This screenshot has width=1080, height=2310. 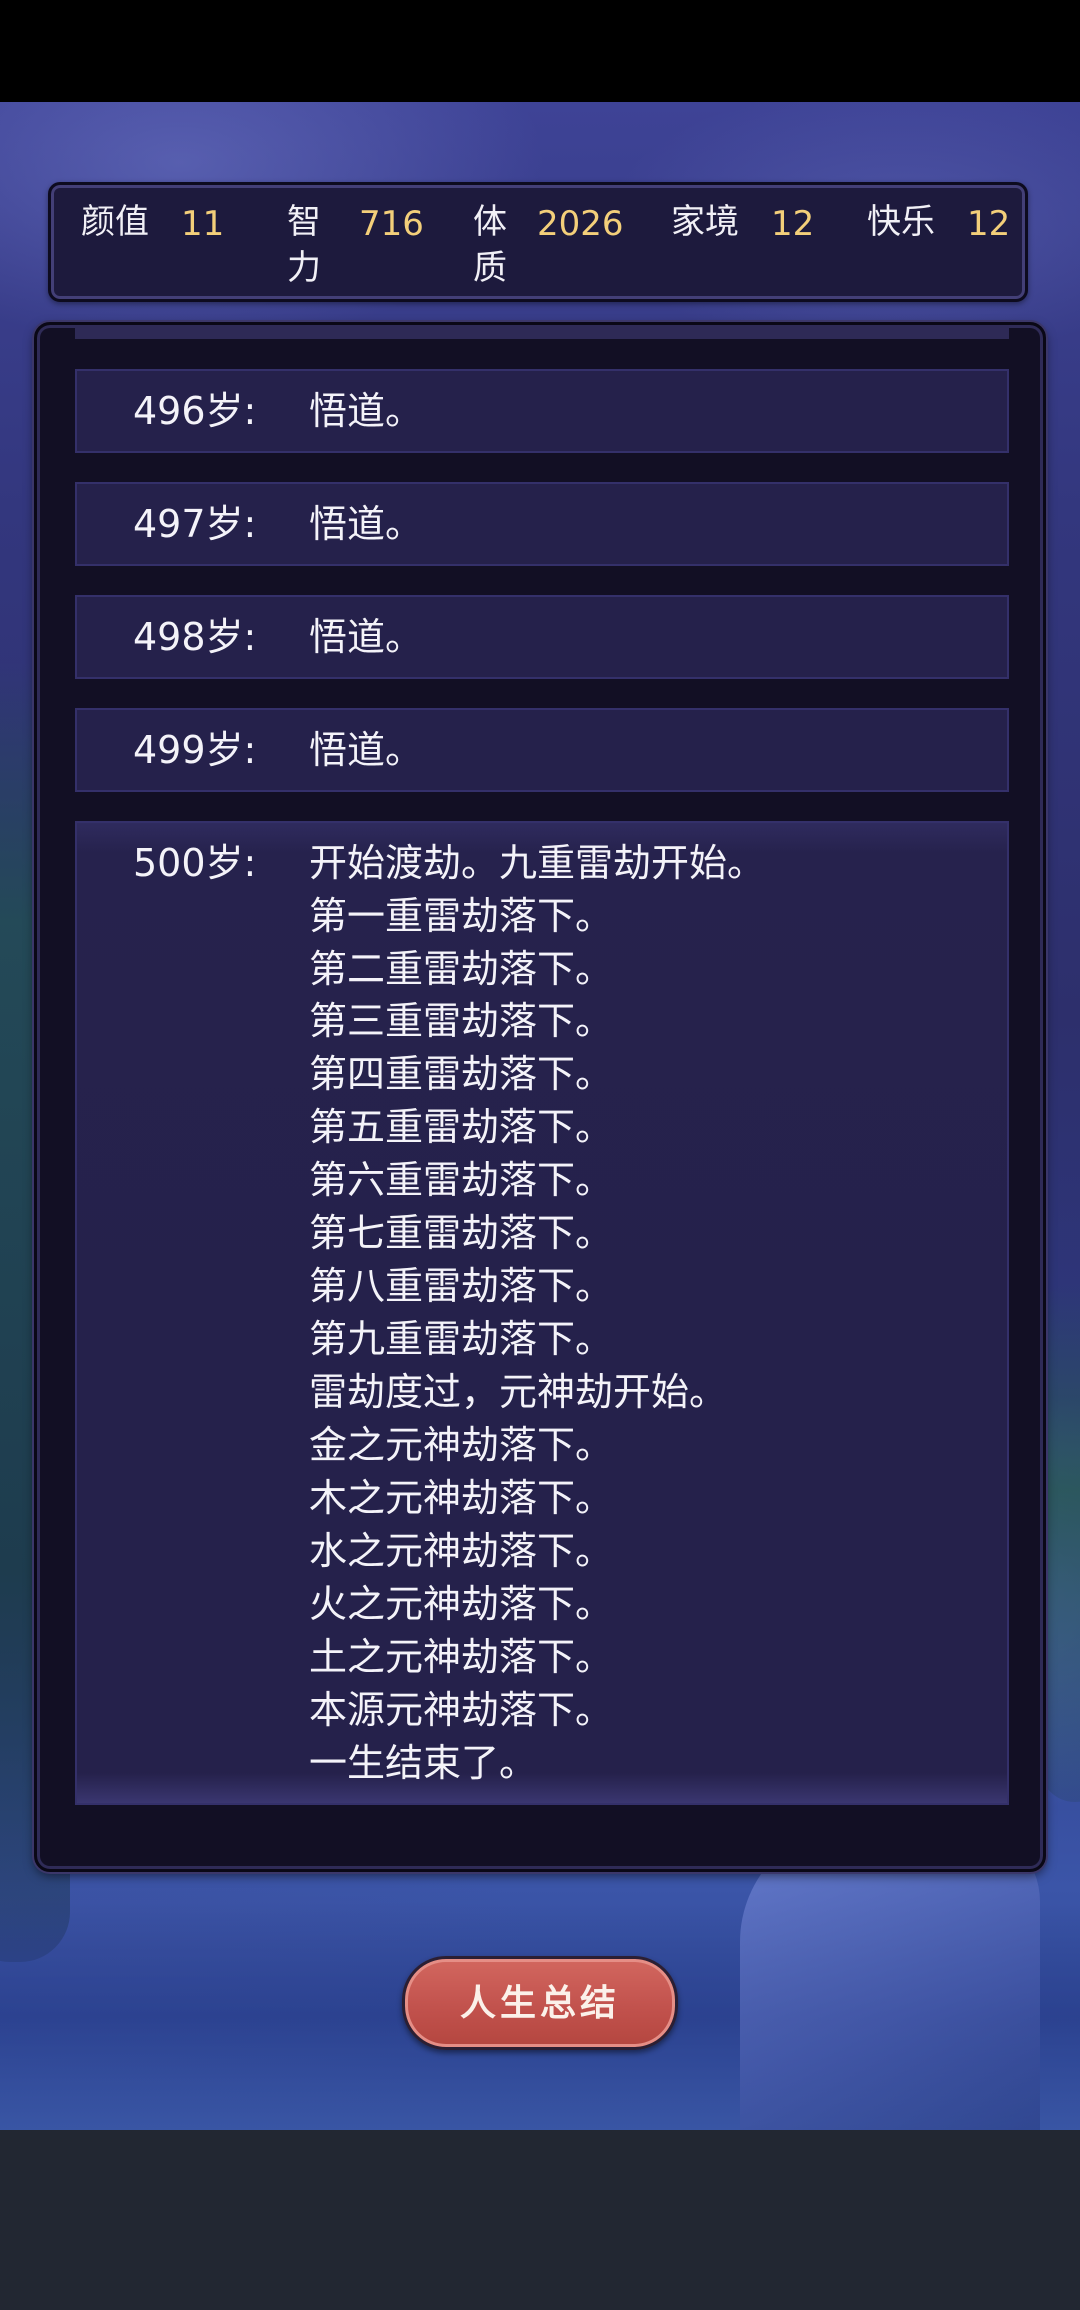 What do you see at coordinates (705, 222) in the screenshot?
I see `stat-label: 家境` at bounding box center [705, 222].